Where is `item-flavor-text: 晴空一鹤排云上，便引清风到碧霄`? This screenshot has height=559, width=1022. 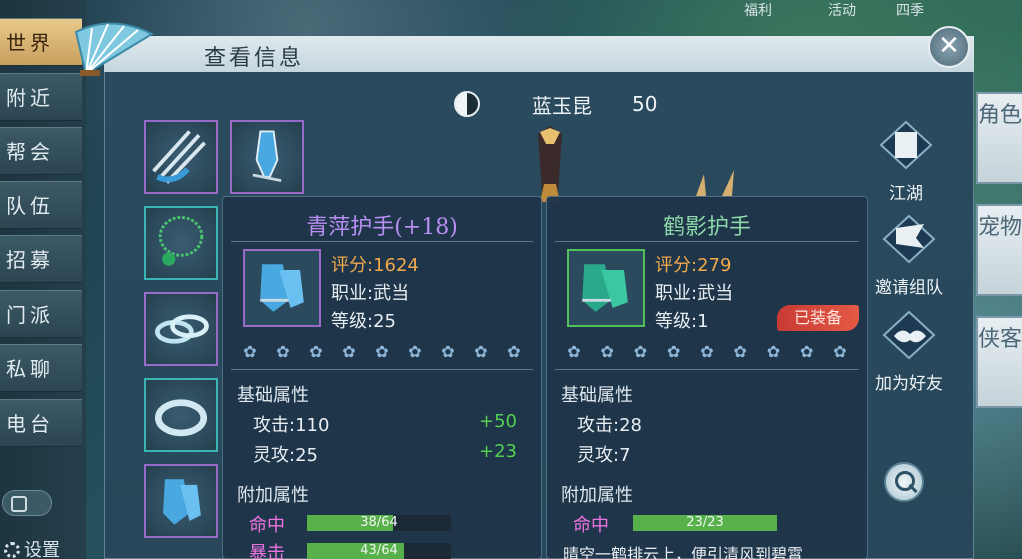 item-flavor-text: 晴空一鹤排云上，便引清风到碧霄 is located at coordinates (683, 552).